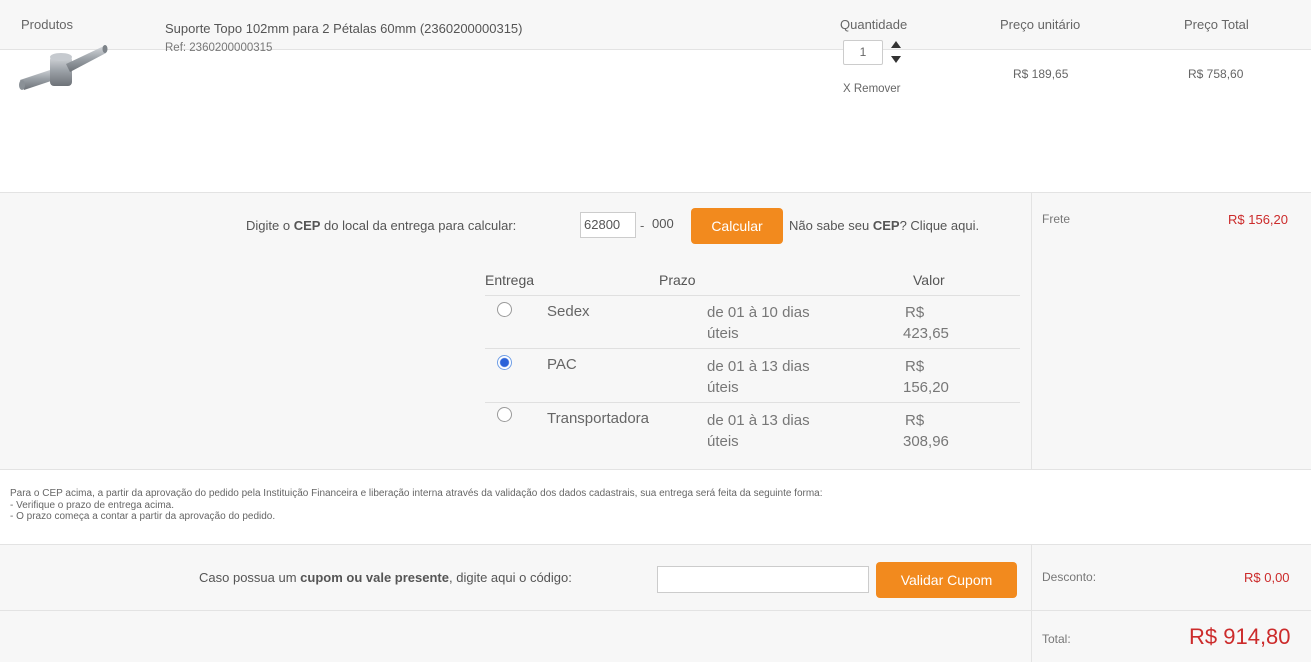  What do you see at coordinates (872, 89) in the screenshot?
I see `remove-link: X Remover` at bounding box center [872, 89].